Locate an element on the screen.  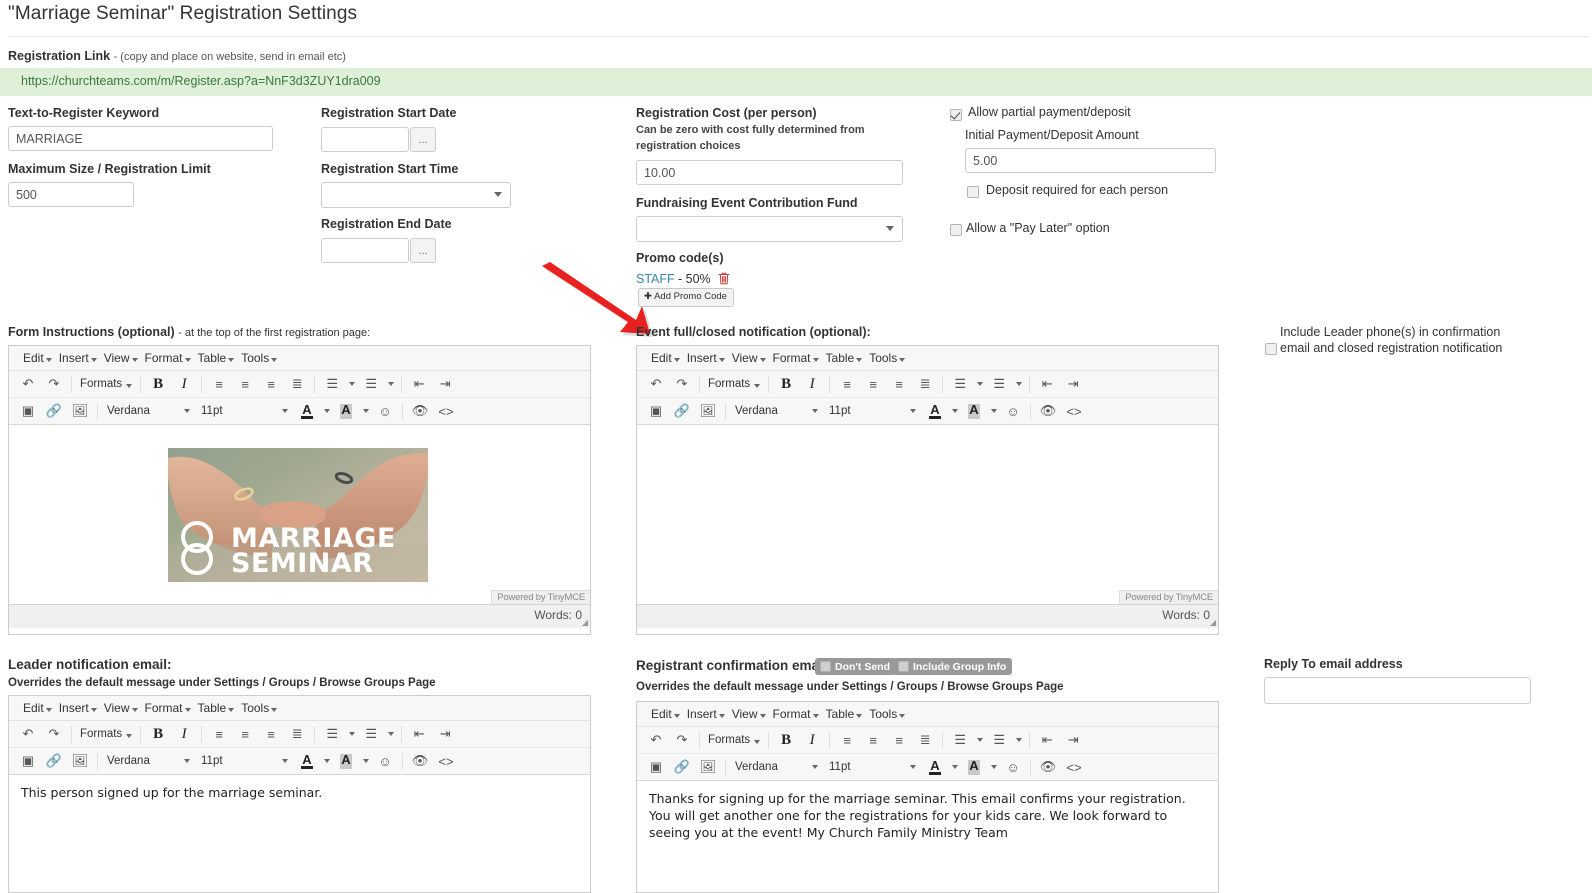
source-code-icon: <> is located at coordinates (446, 761).